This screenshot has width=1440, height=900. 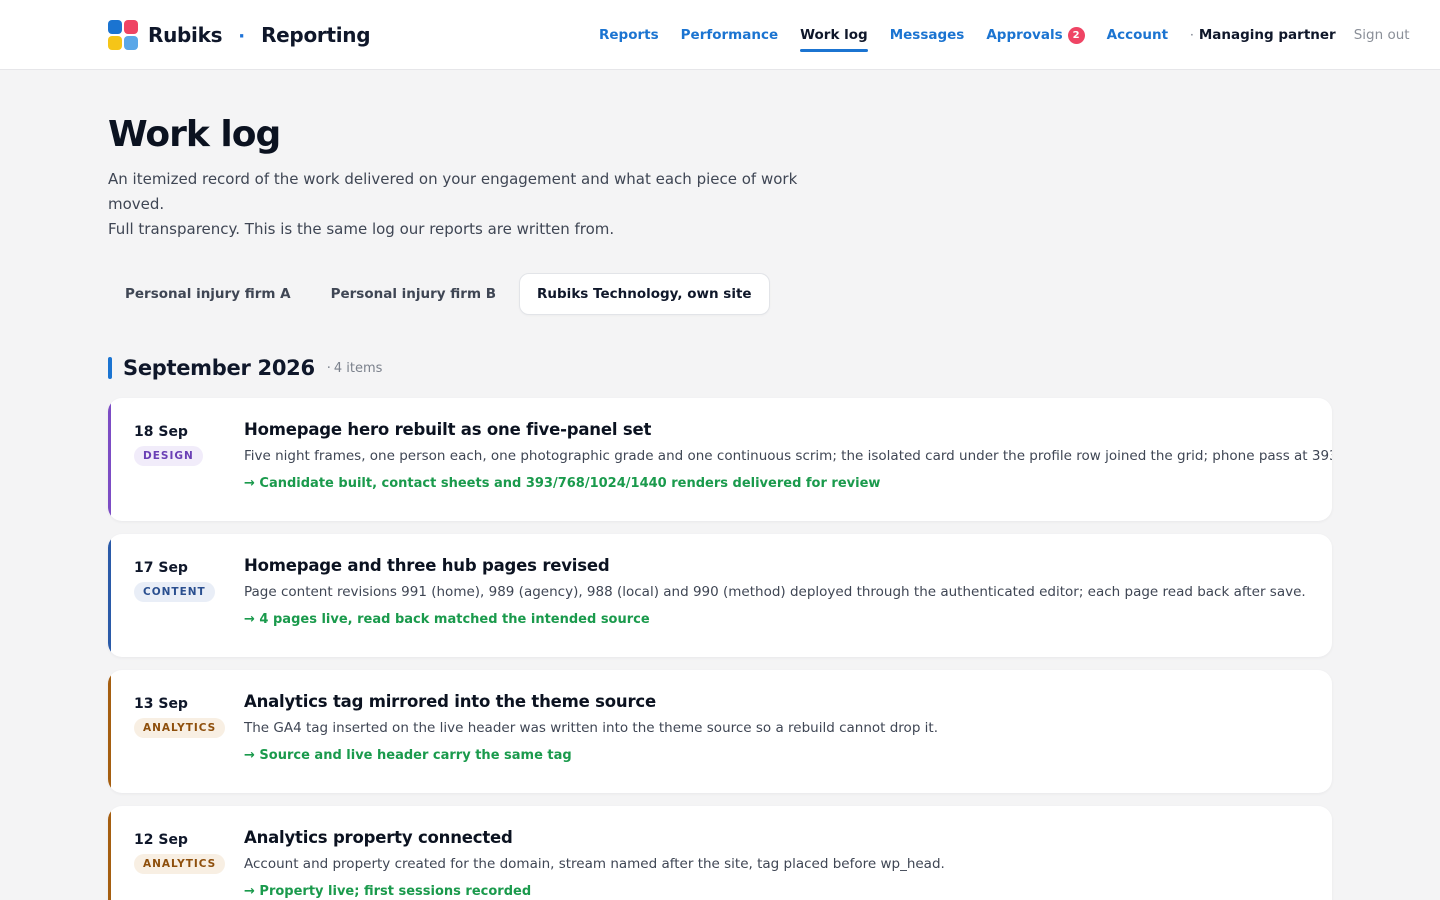 I want to click on month-item-count: · 4 items, so click(x=355, y=368).